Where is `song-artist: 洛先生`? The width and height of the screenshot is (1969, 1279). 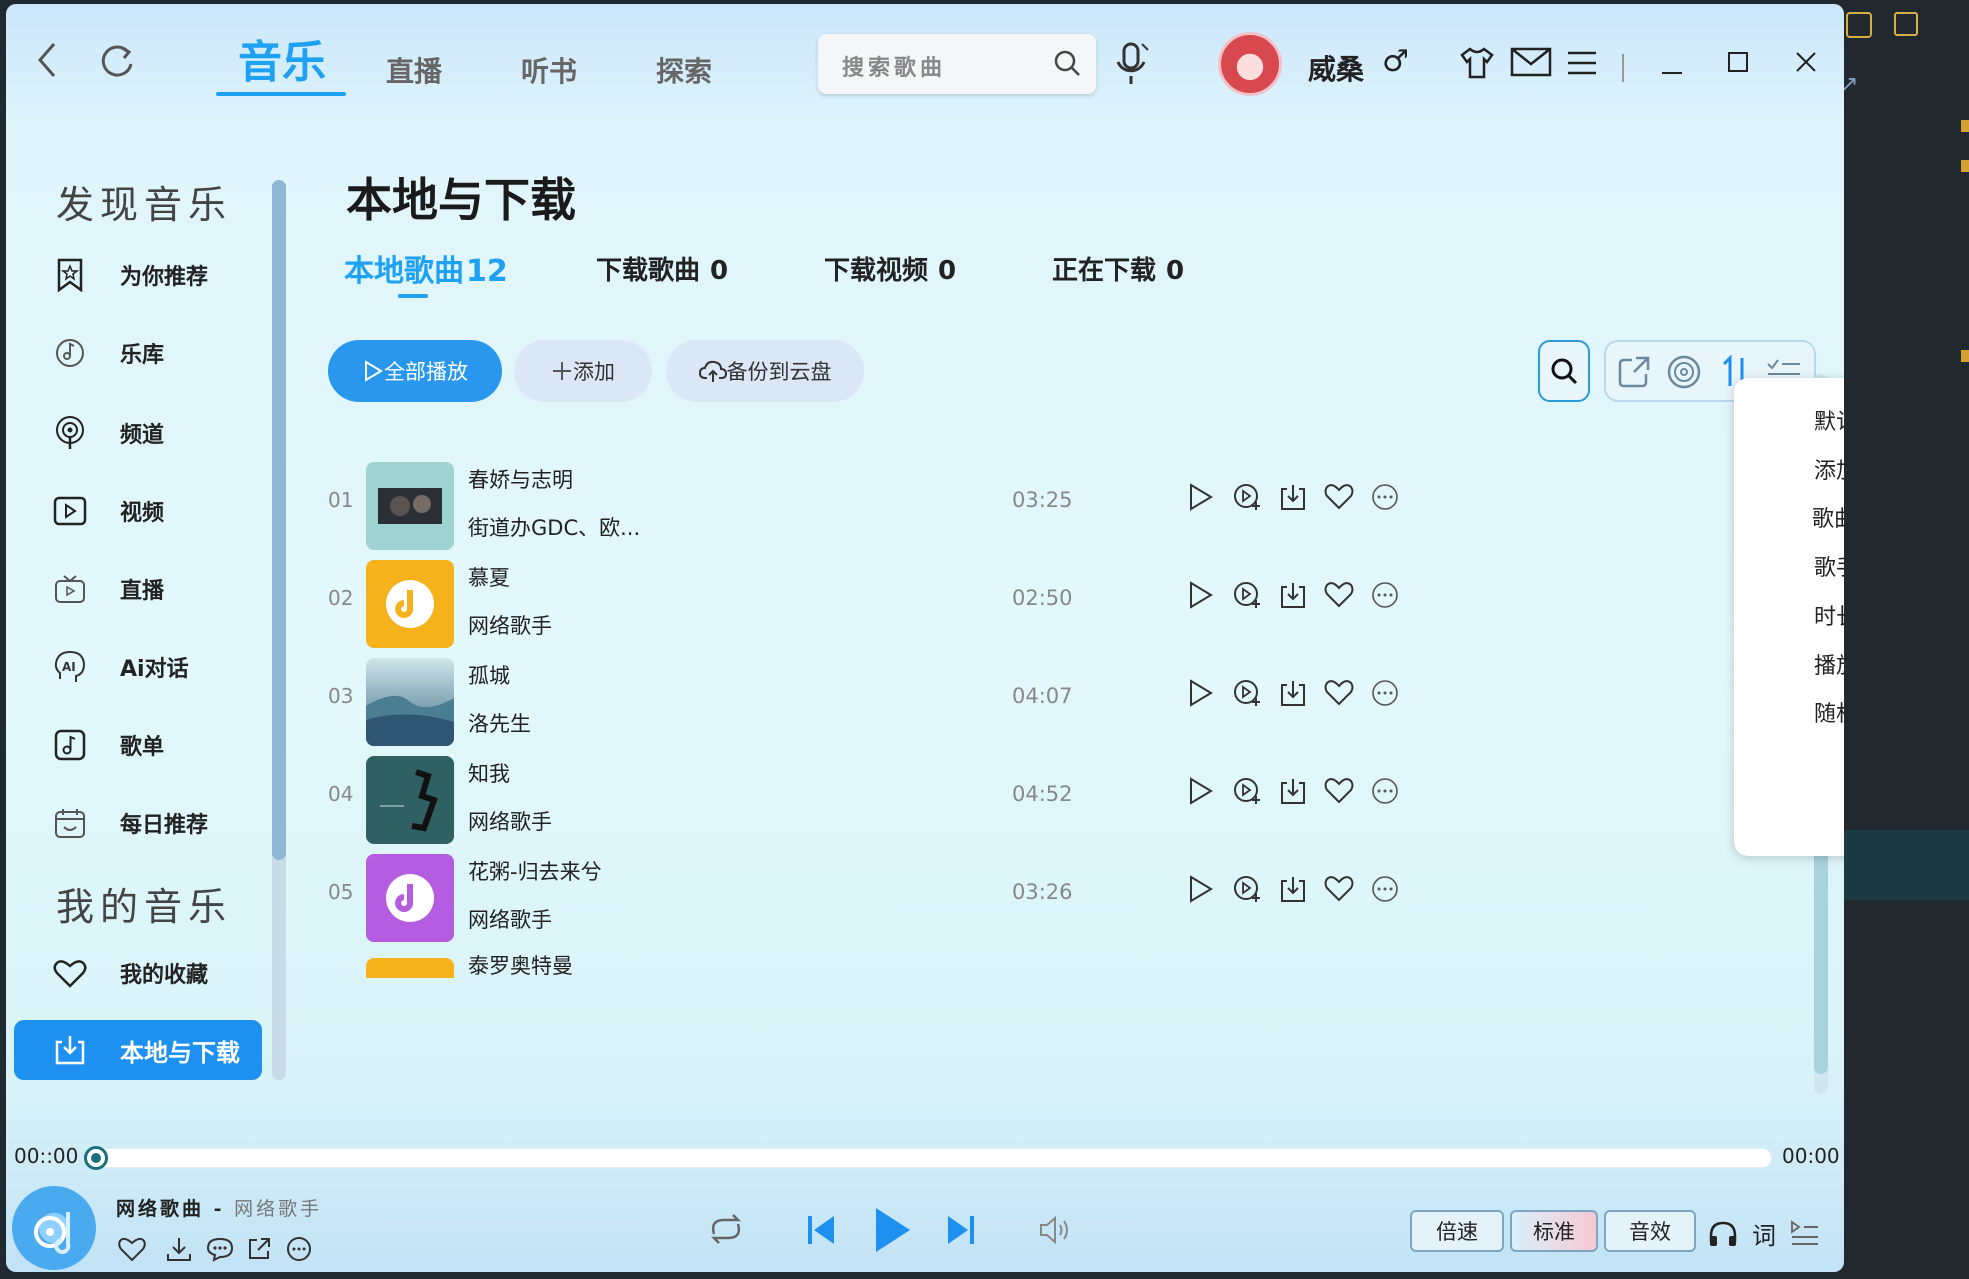 song-artist: 洛先生 is located at coordinates (499, 723).